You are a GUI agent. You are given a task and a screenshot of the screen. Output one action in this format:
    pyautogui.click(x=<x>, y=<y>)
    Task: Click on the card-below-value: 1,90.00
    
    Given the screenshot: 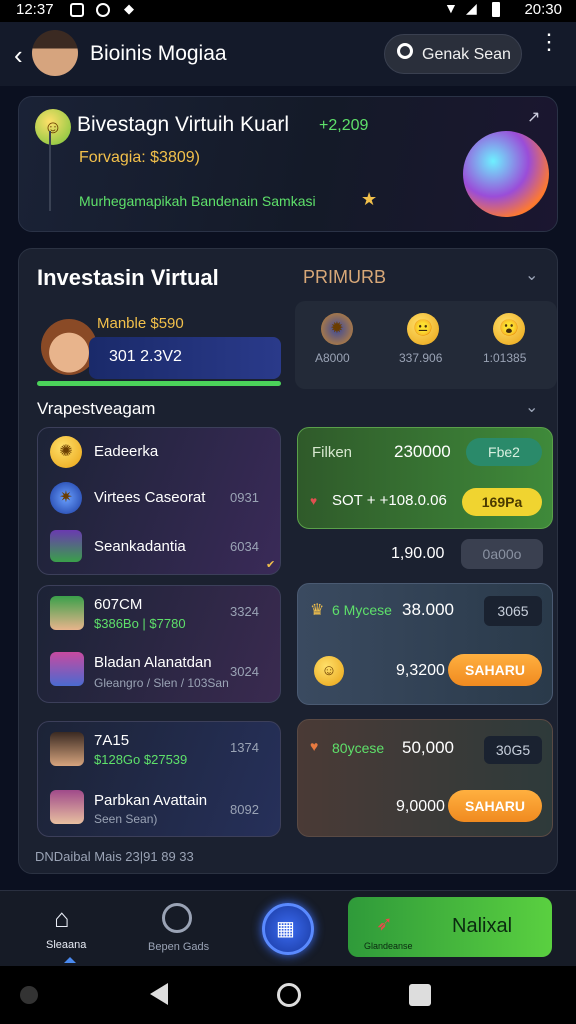 What is the action you would take?
    pyautogui.click(x=418, y=553)
    